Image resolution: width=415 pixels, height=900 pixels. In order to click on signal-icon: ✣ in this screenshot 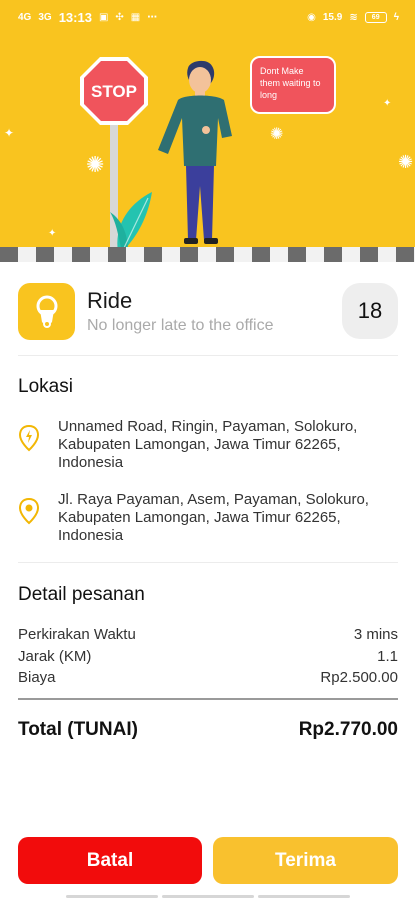, I will do `click(119, 17)`.